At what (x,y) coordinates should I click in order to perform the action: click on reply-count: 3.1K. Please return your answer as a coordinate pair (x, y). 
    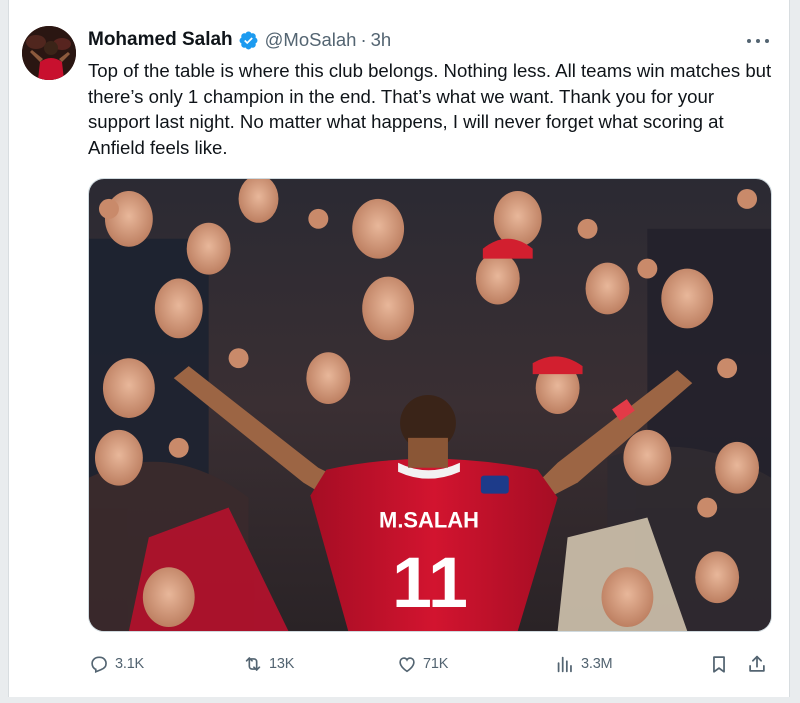
    Looking at the image, I should click on (130, 664).